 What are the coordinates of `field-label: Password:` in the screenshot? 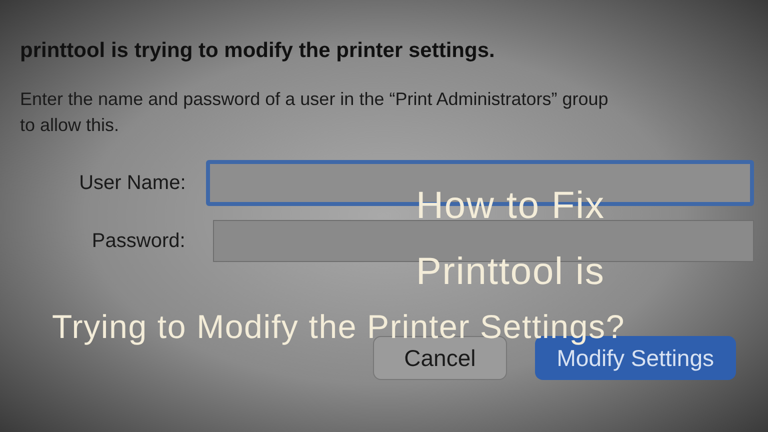 It's located at (138, 241).